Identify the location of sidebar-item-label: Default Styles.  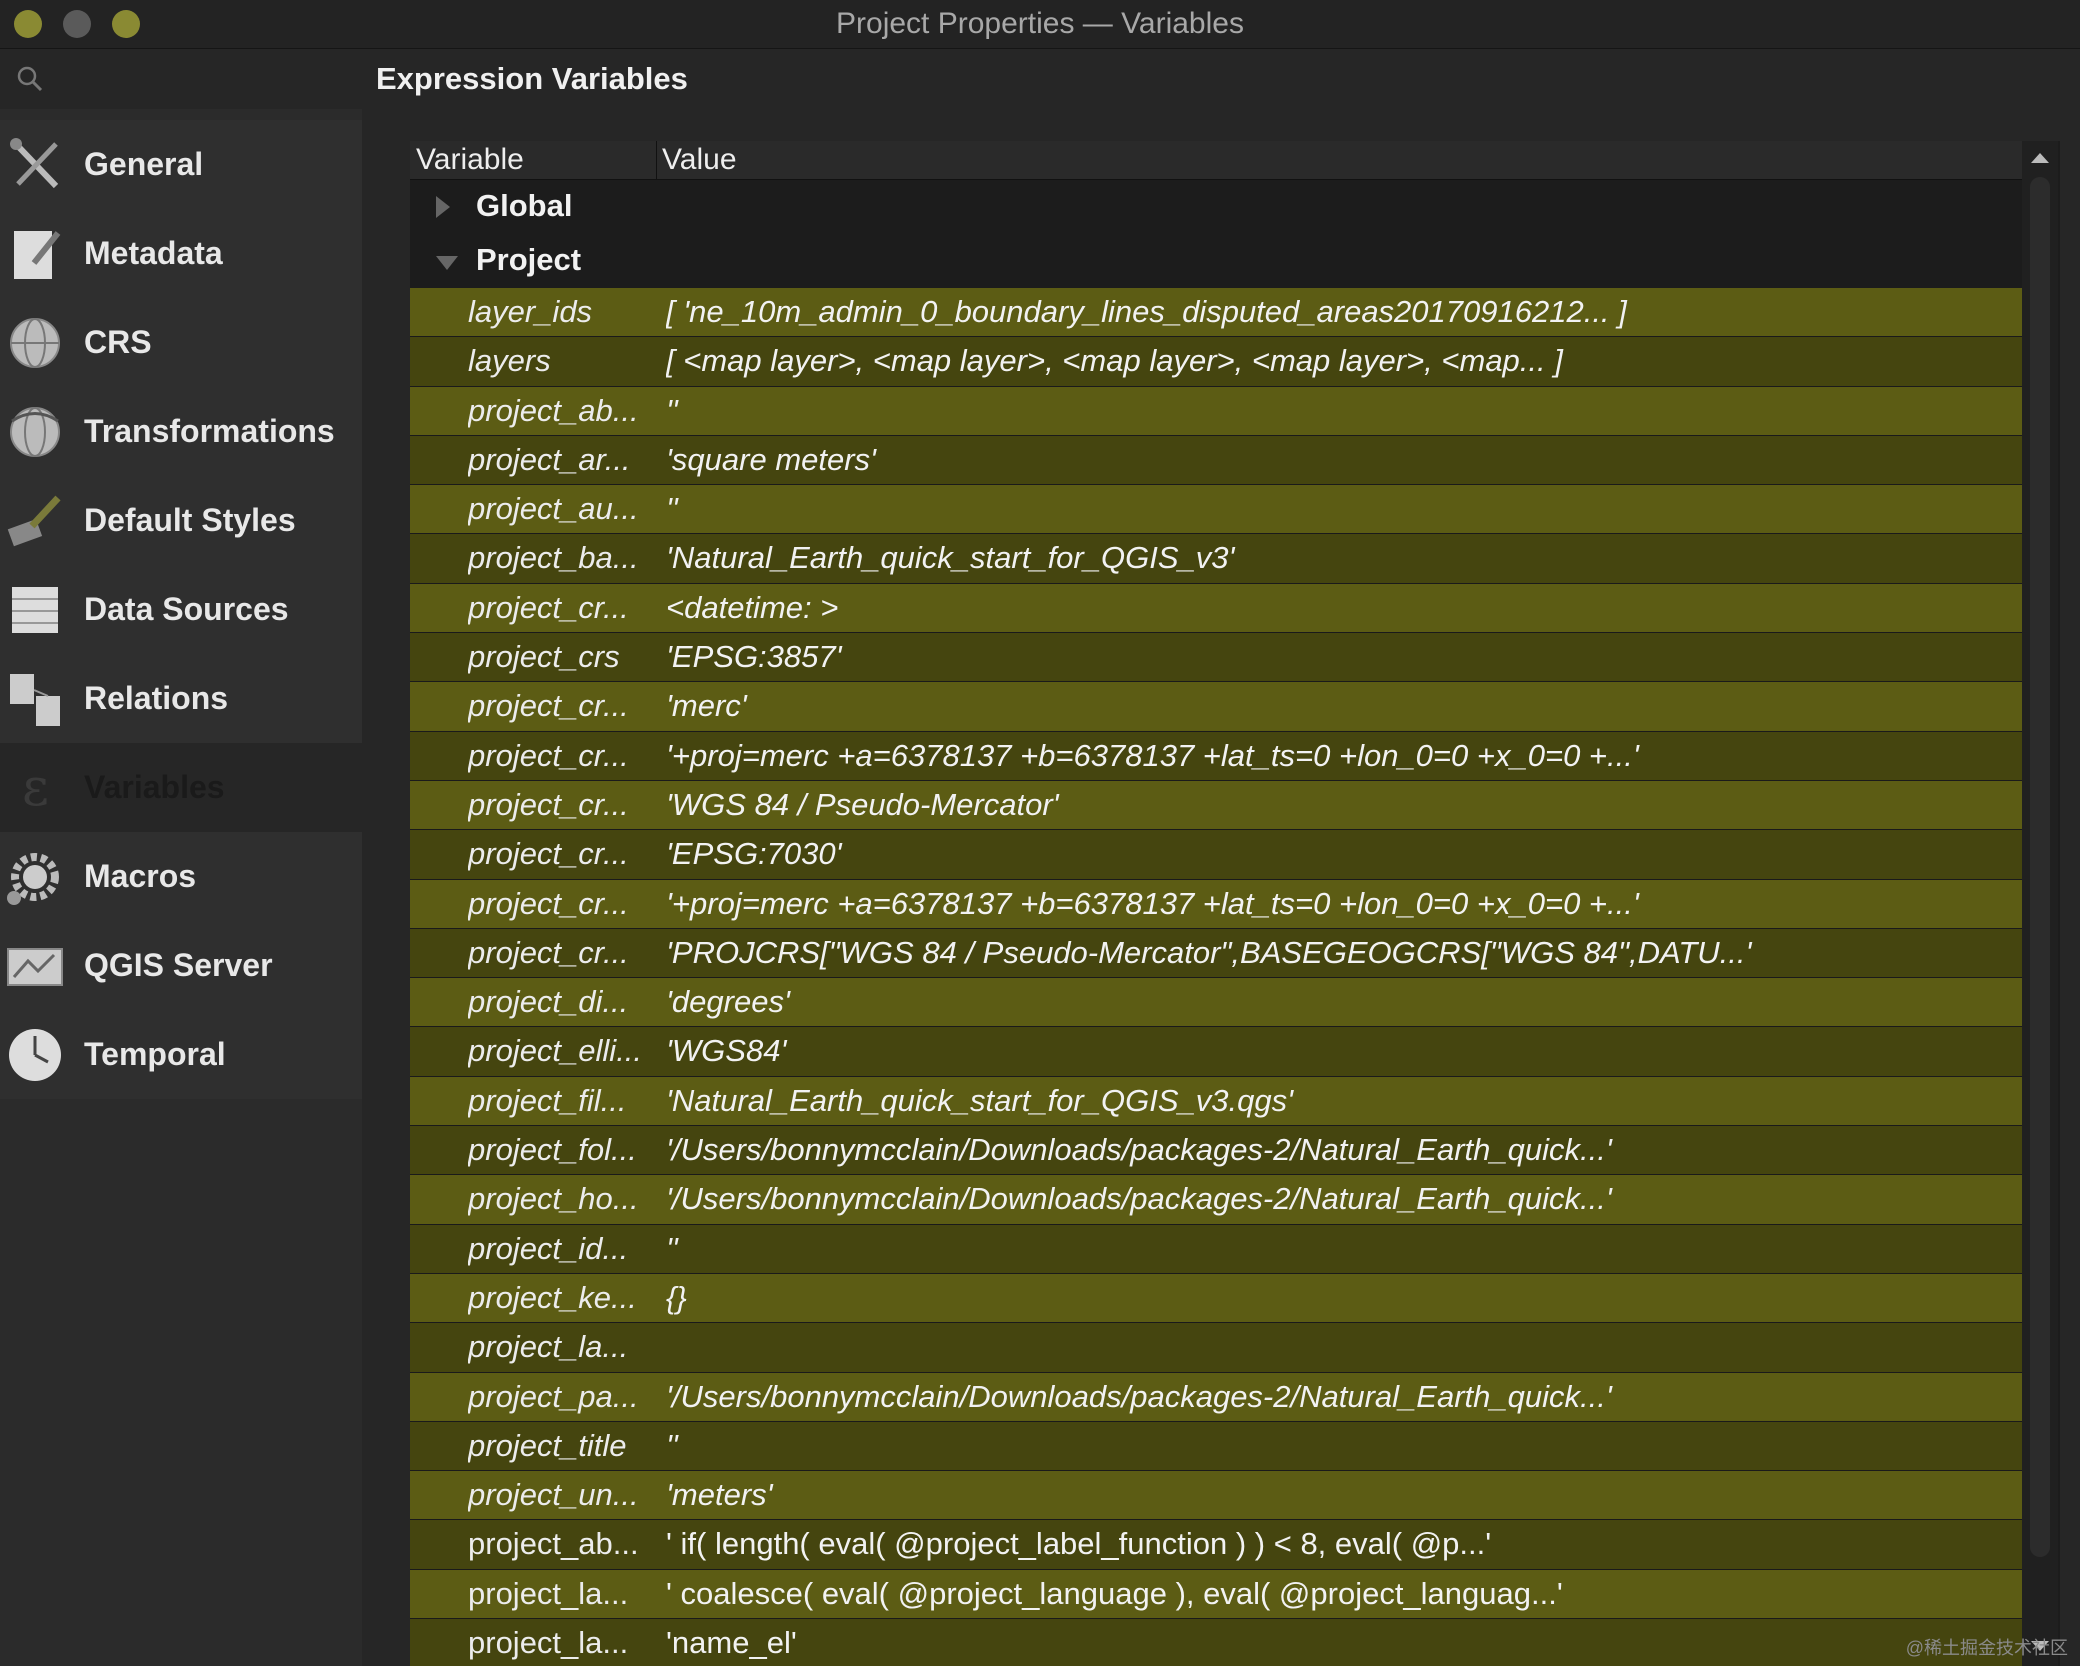
(190, 520).